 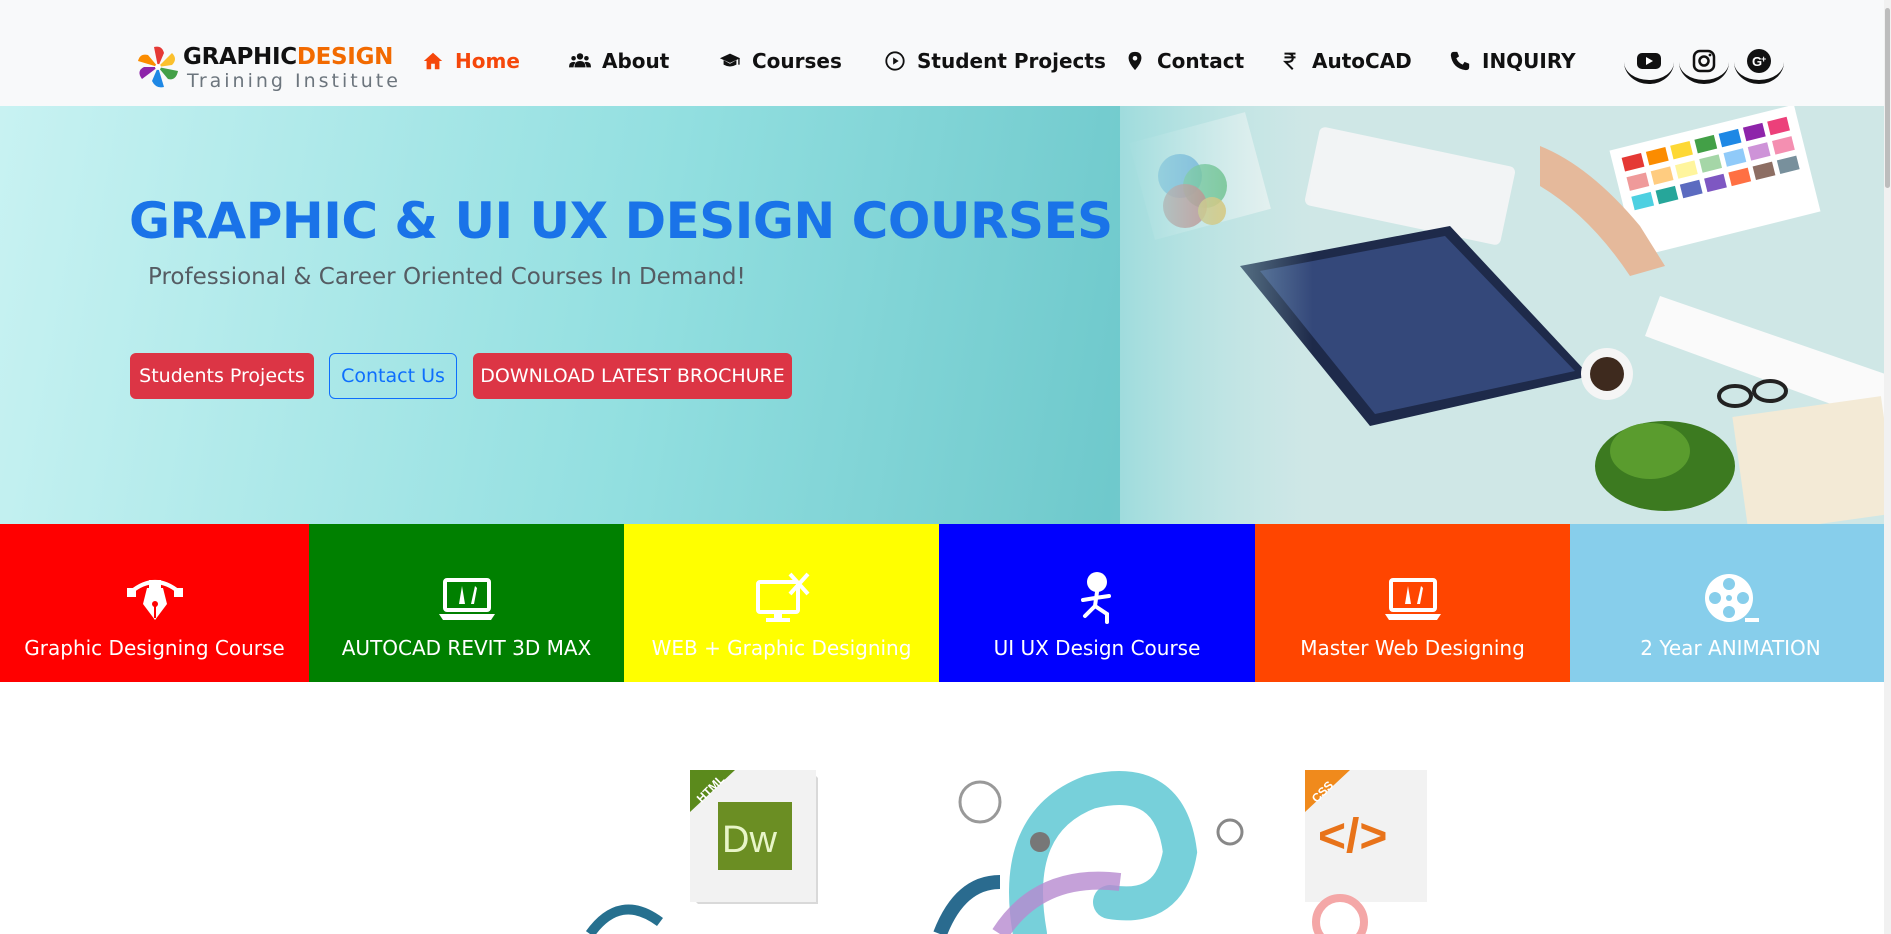 What do you see at coordinates (1097, 648) in the screenshot?
I see `course-tile-label: UI UX Design Course` at bounding box center [1097, 648].